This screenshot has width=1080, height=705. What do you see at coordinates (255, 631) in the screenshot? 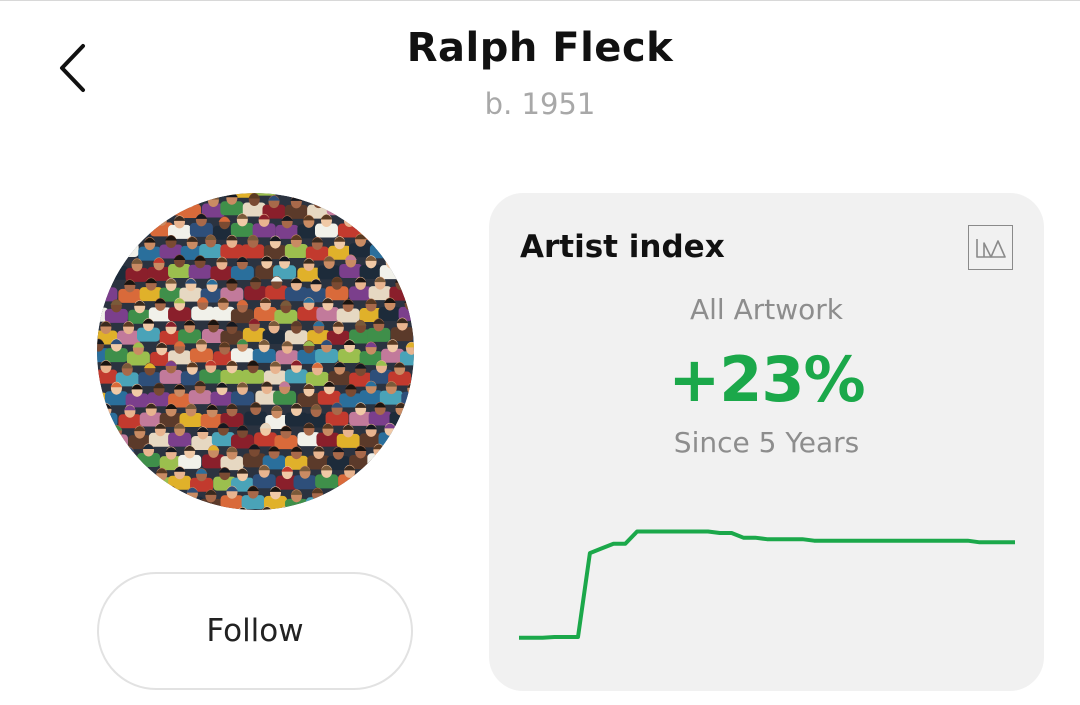
I see `follow-button: Follow` at bounding box center [255, 631].